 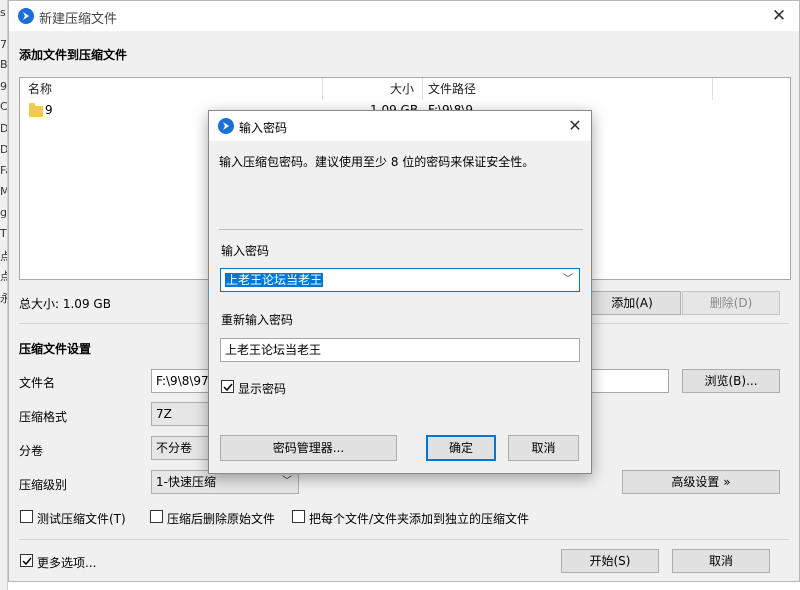 I want to click on advanced-settings-button: 高级设置 », so click(x=701, y=482).